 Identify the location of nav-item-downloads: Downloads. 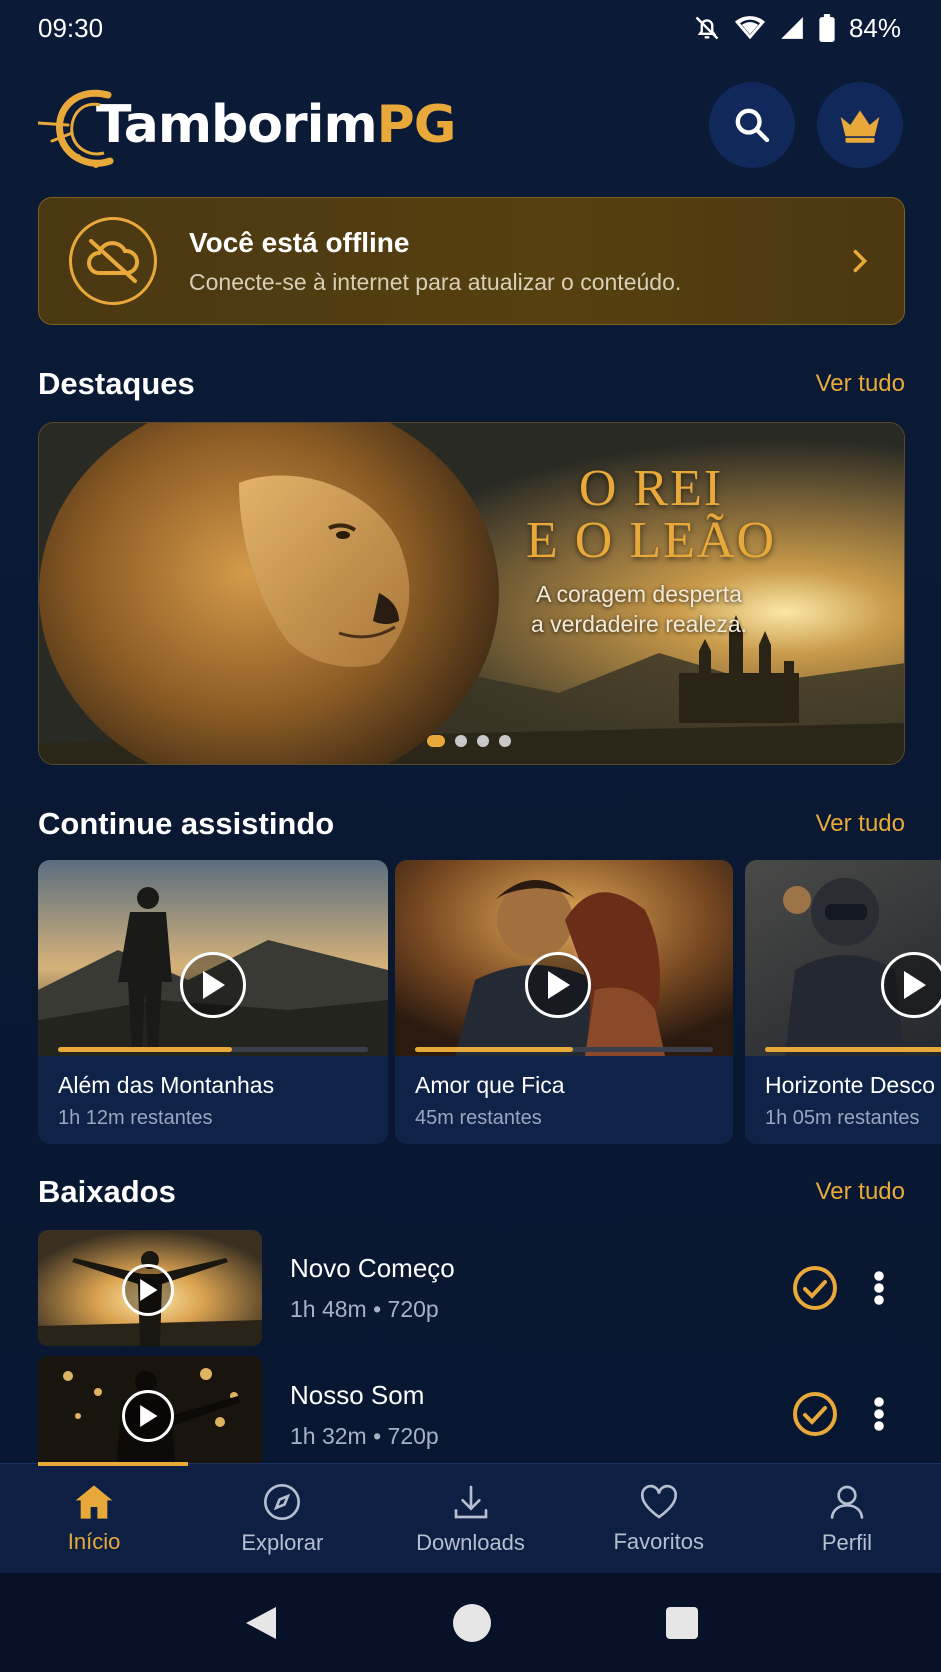
(470, 1518).